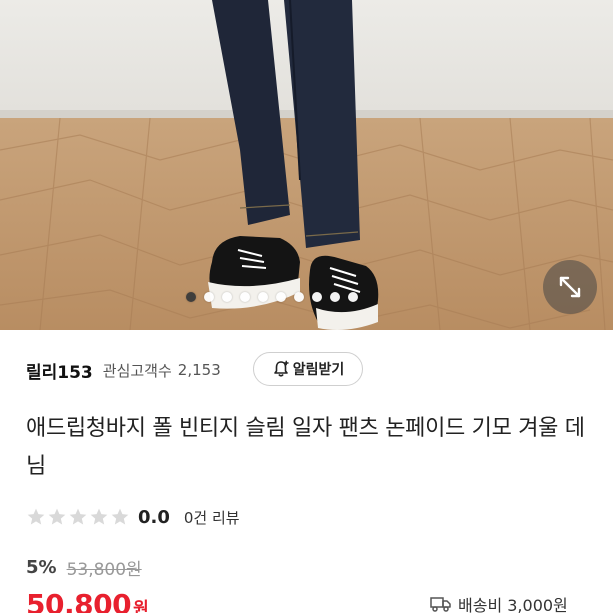 Image resolution: width=613 pixels, height=613 pixels. Describe the element at coordinates (272, 297) in the screenshot. I see `carousel-indicator` at that location.